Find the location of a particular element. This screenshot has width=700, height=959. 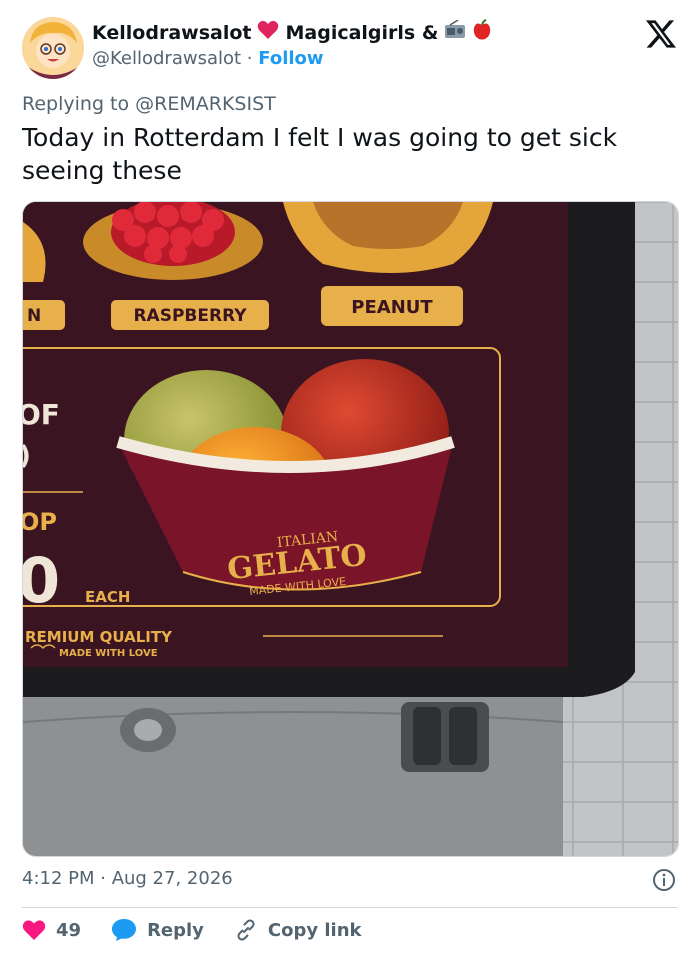

radio-emoji-icon is located at coordinates (455, 32).